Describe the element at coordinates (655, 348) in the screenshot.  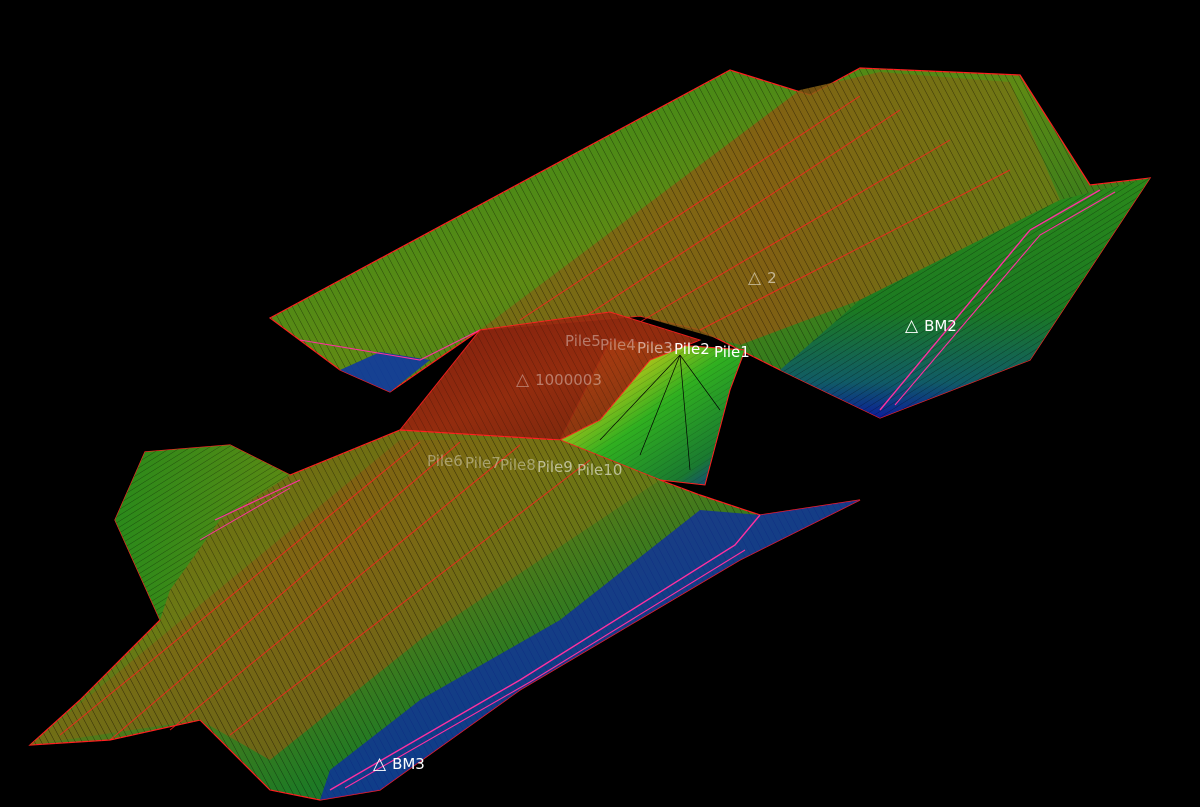
I see `pile-label: Pile3` at that location.